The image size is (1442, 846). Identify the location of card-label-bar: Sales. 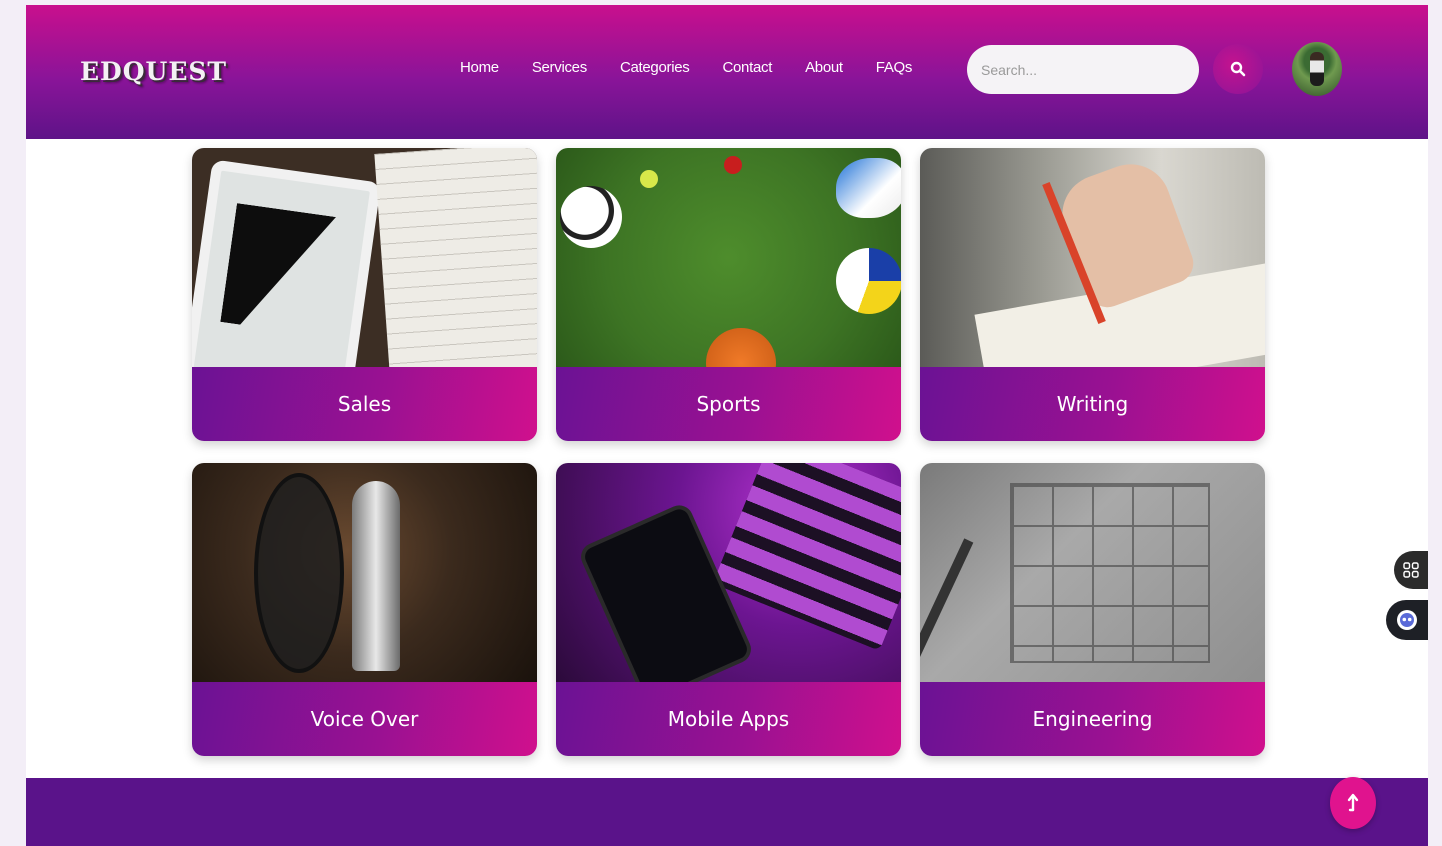
(364, 404).